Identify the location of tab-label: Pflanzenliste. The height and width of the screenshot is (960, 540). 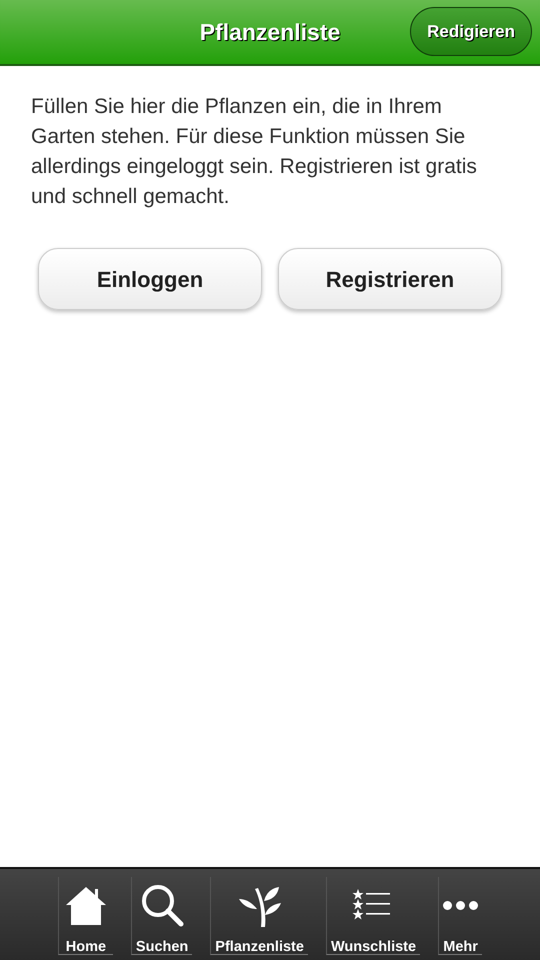
(259, 947).